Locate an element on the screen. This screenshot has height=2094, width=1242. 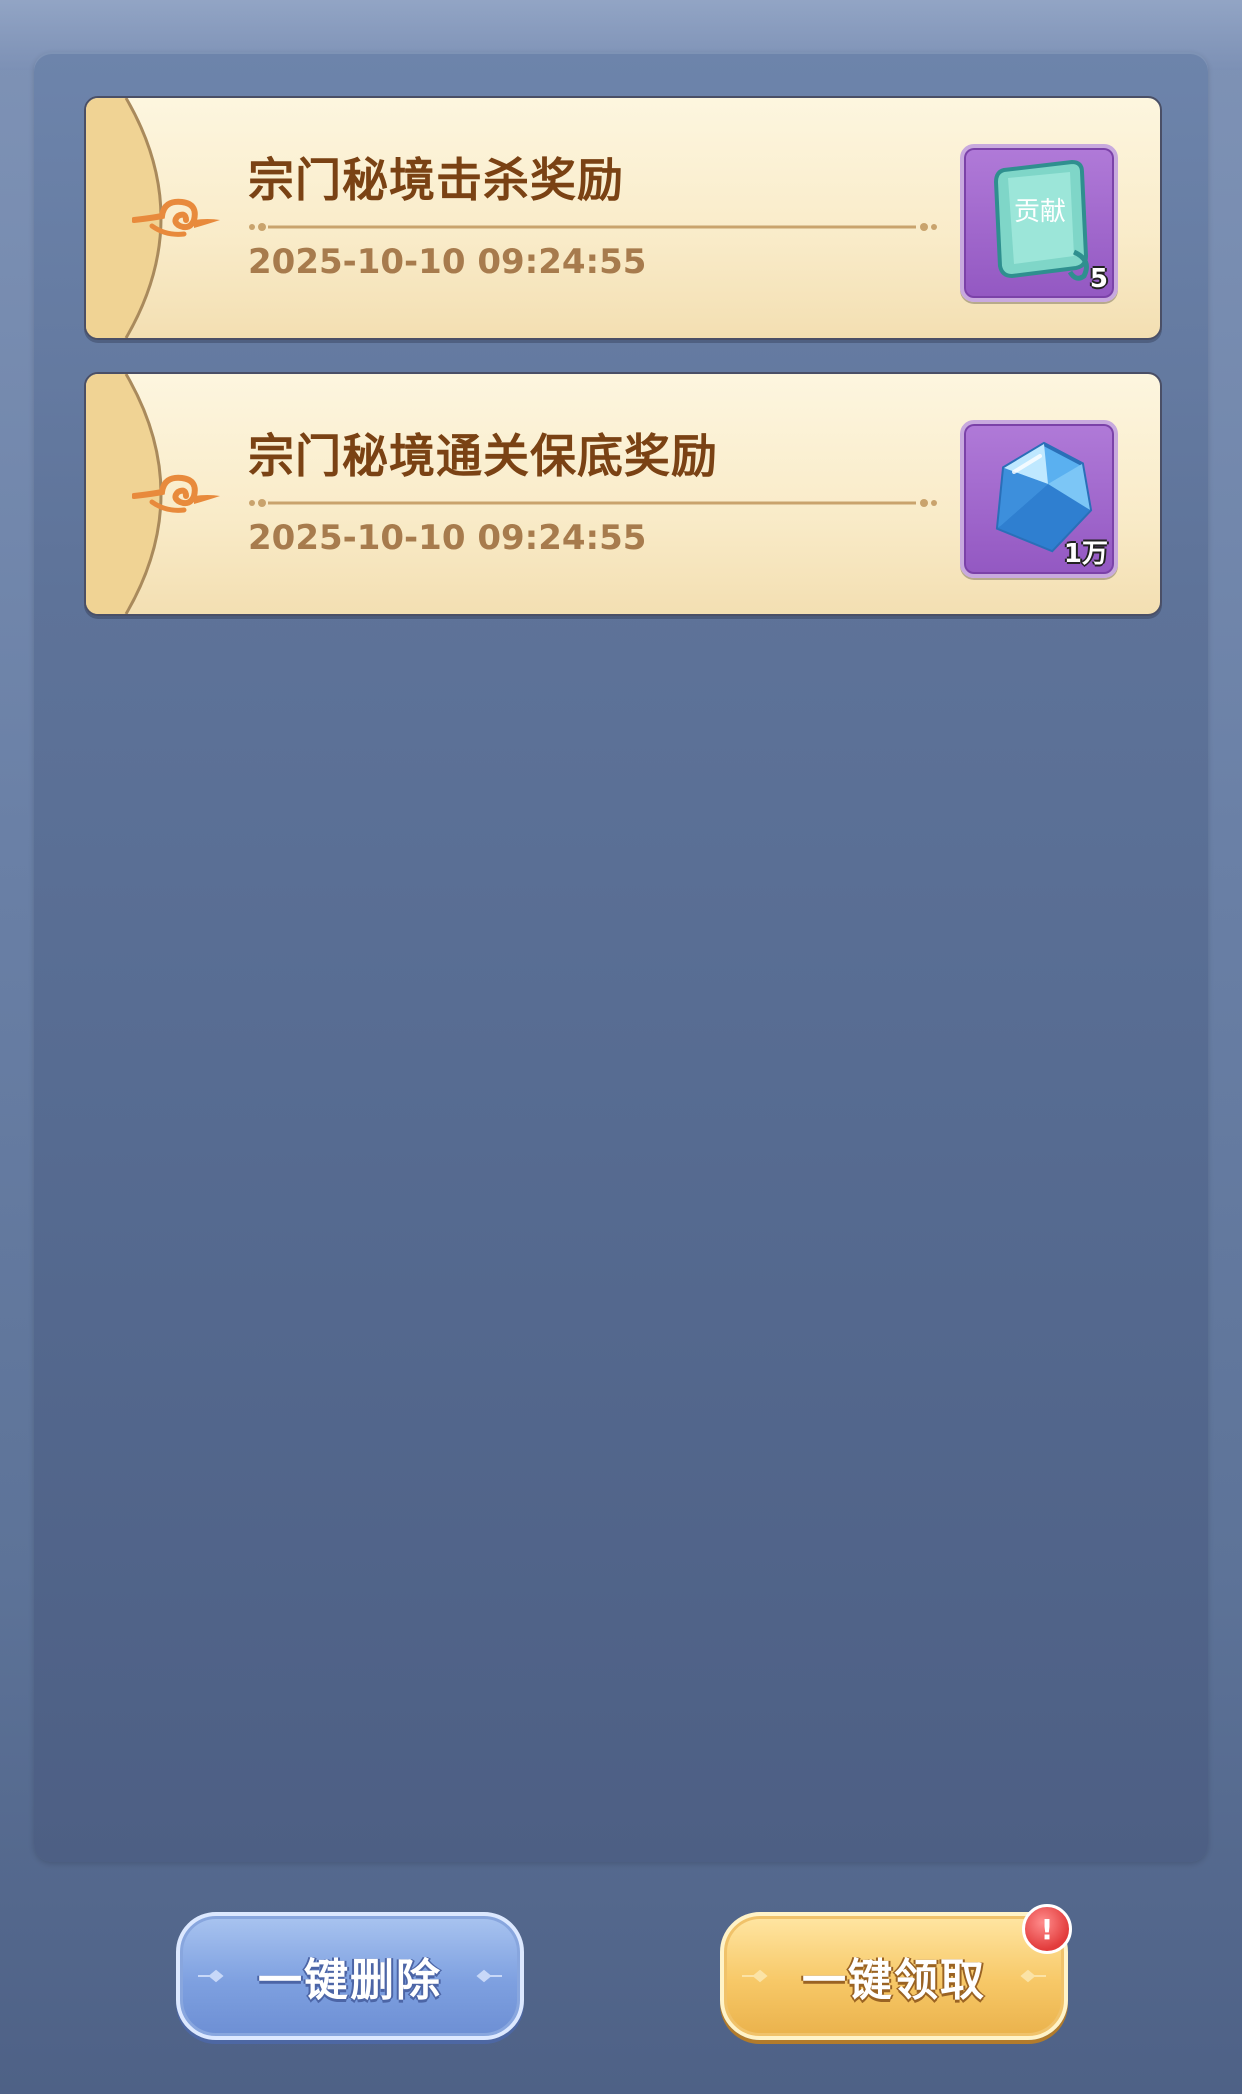
claim-all-button: 一键领取 is located at coordinates (894, 1976).